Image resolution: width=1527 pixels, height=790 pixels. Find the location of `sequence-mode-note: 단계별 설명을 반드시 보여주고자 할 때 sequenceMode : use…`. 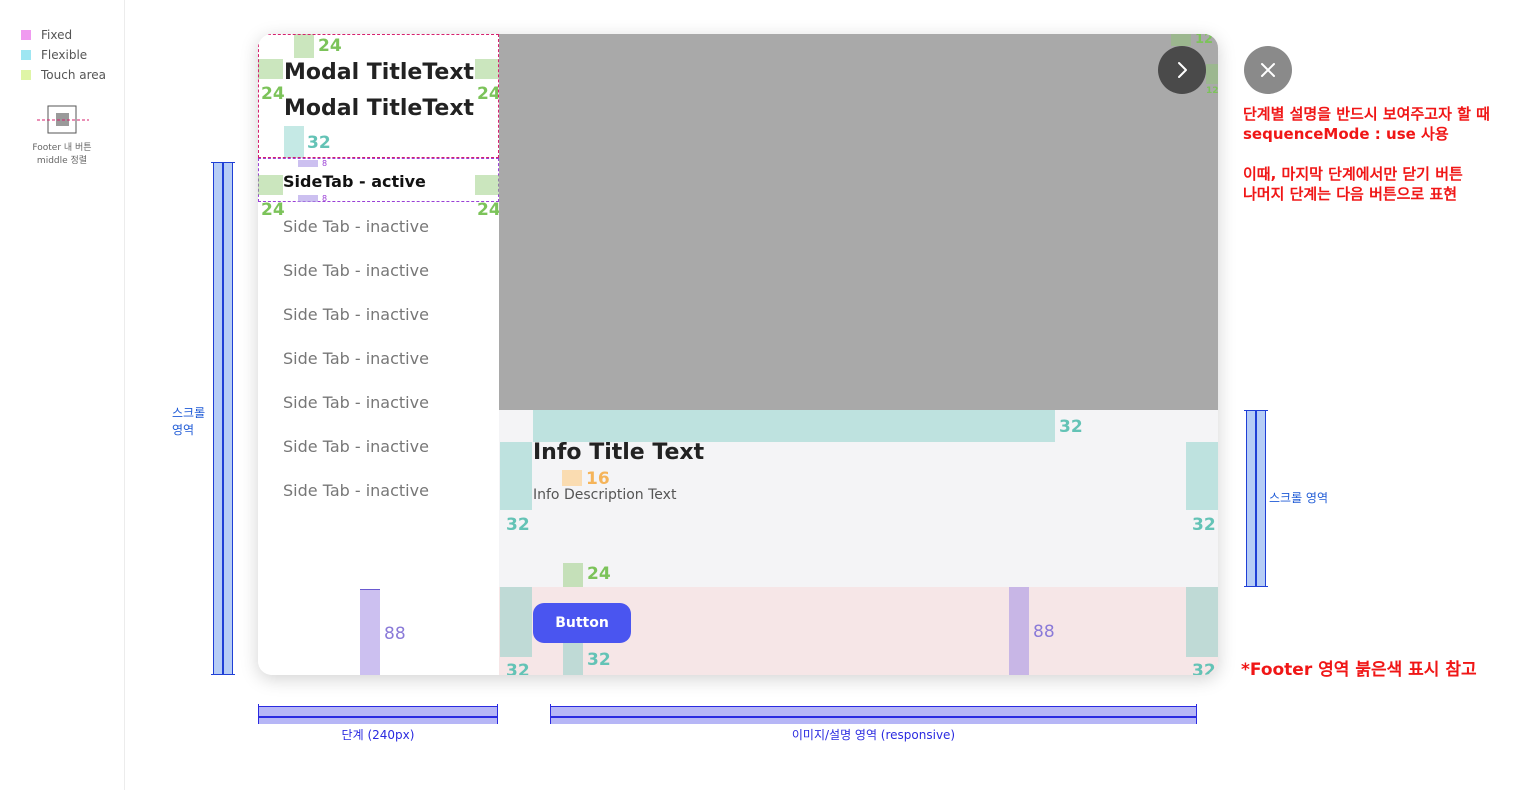

sequence-mode-note: 단계별 설명을 반드시 보여주고자 할 때 sequenceMode : use… is located at coordinates (1366, 124).